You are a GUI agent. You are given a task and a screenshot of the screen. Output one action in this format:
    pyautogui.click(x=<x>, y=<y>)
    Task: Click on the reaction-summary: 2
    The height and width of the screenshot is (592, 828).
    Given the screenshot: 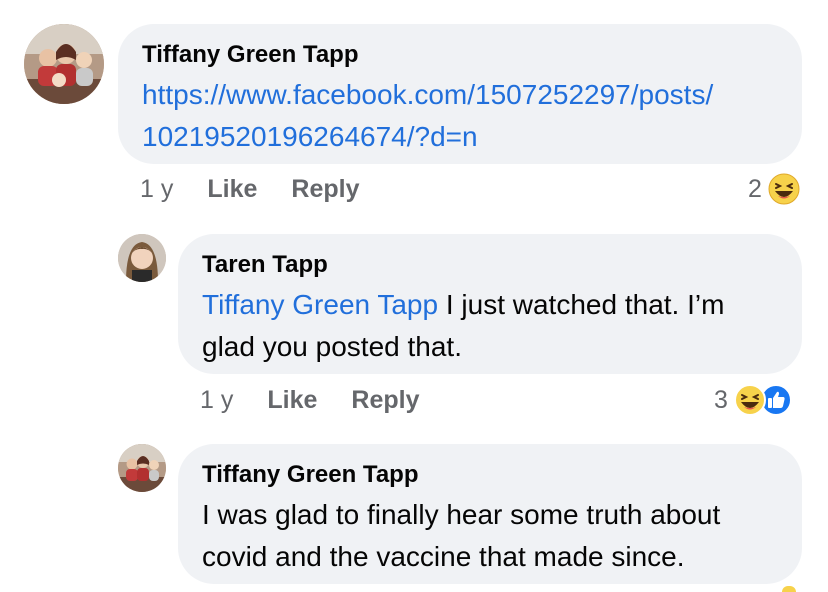 What is the action you would take?
    pyautogui.click(x=774, y=189)
    